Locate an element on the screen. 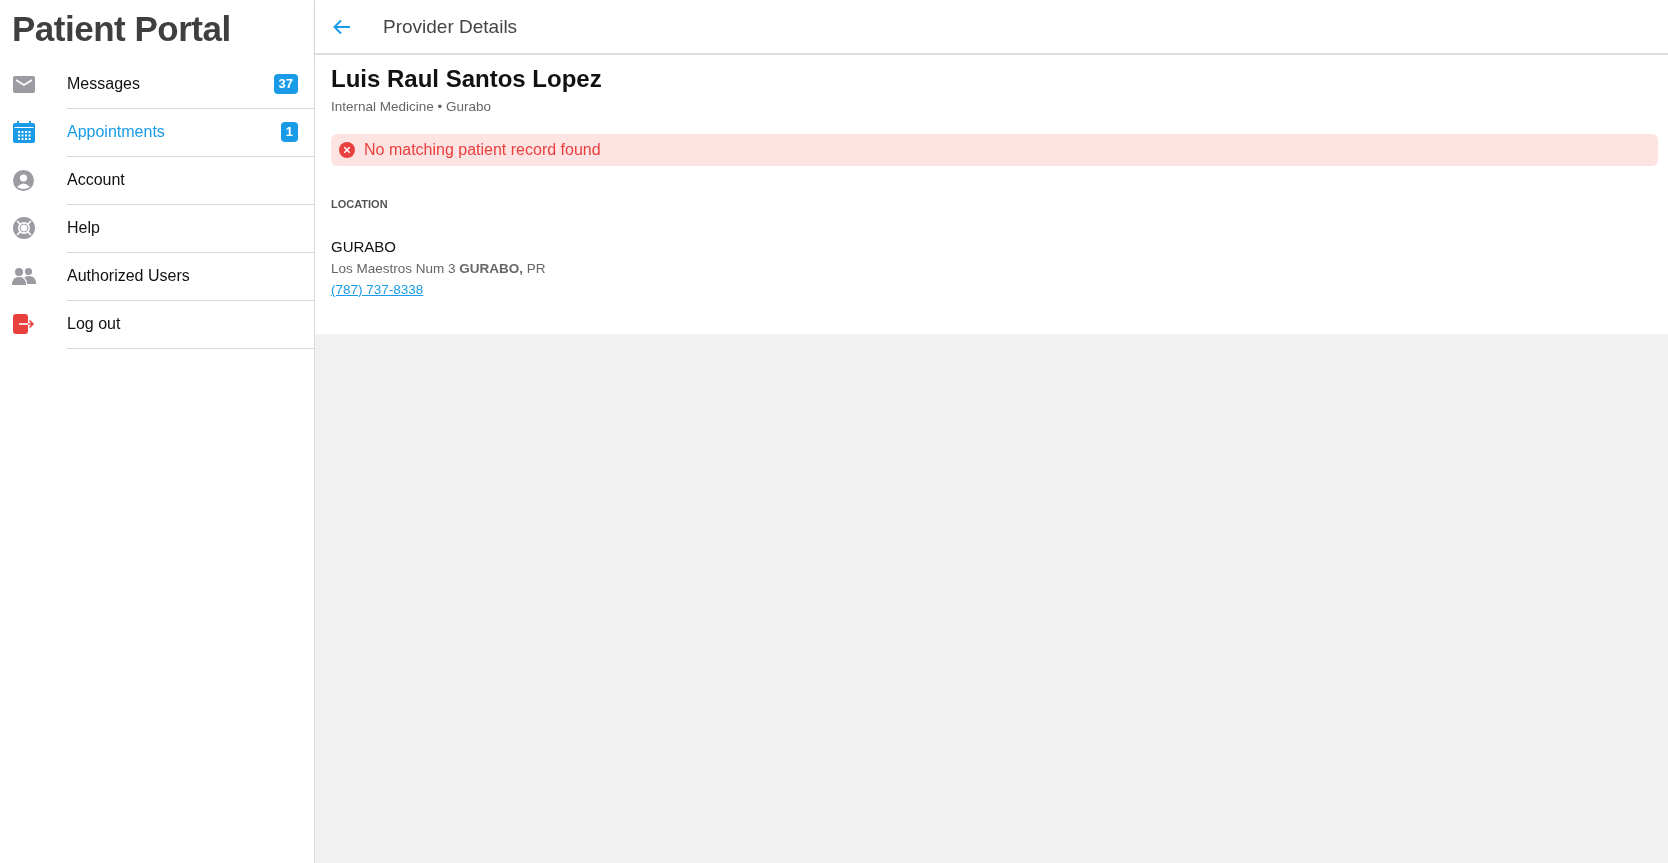  section-heading: LOCATION is located at coordinates (360, 204).